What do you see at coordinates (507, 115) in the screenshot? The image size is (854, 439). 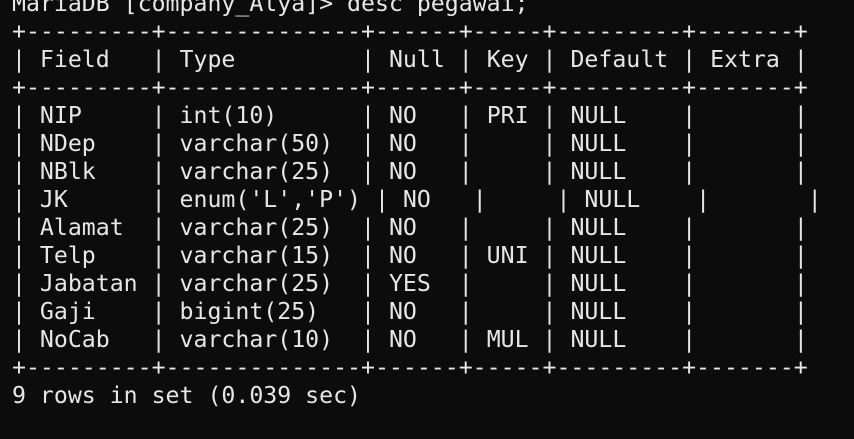 I see `cell-key: PRI` at bounding box center [507, 115].